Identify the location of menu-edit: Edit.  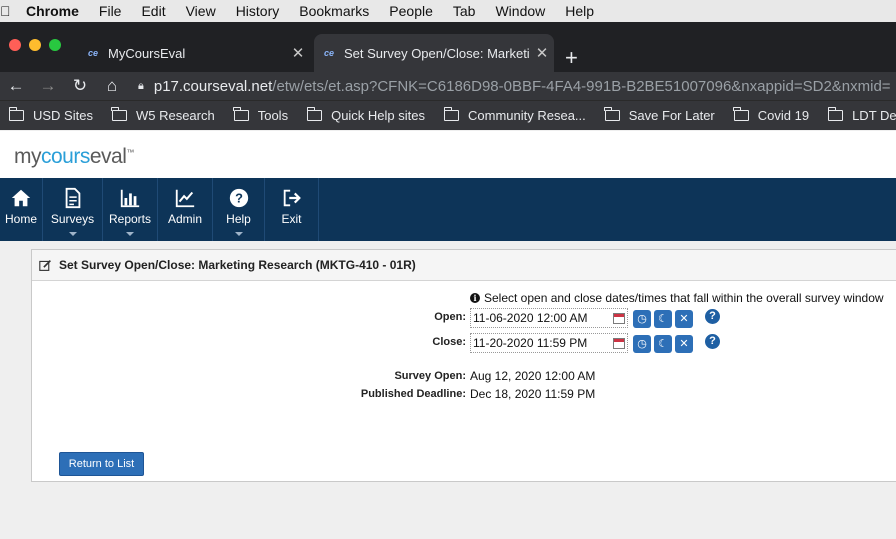
(153, 11).